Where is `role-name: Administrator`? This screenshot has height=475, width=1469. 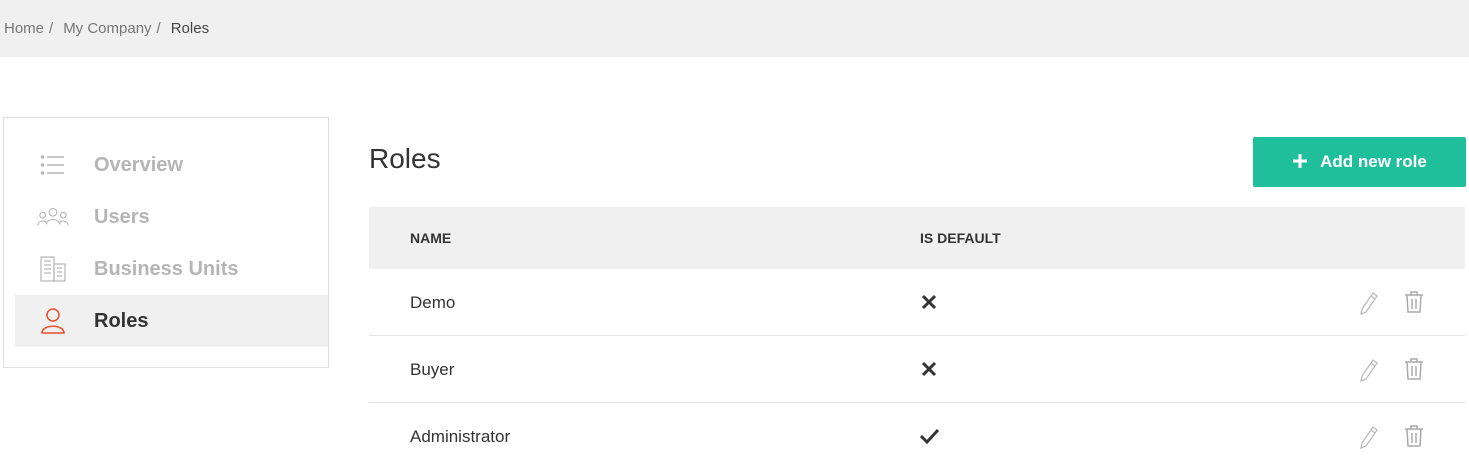 role-name: Administrator is located at coordinates (460, 436).